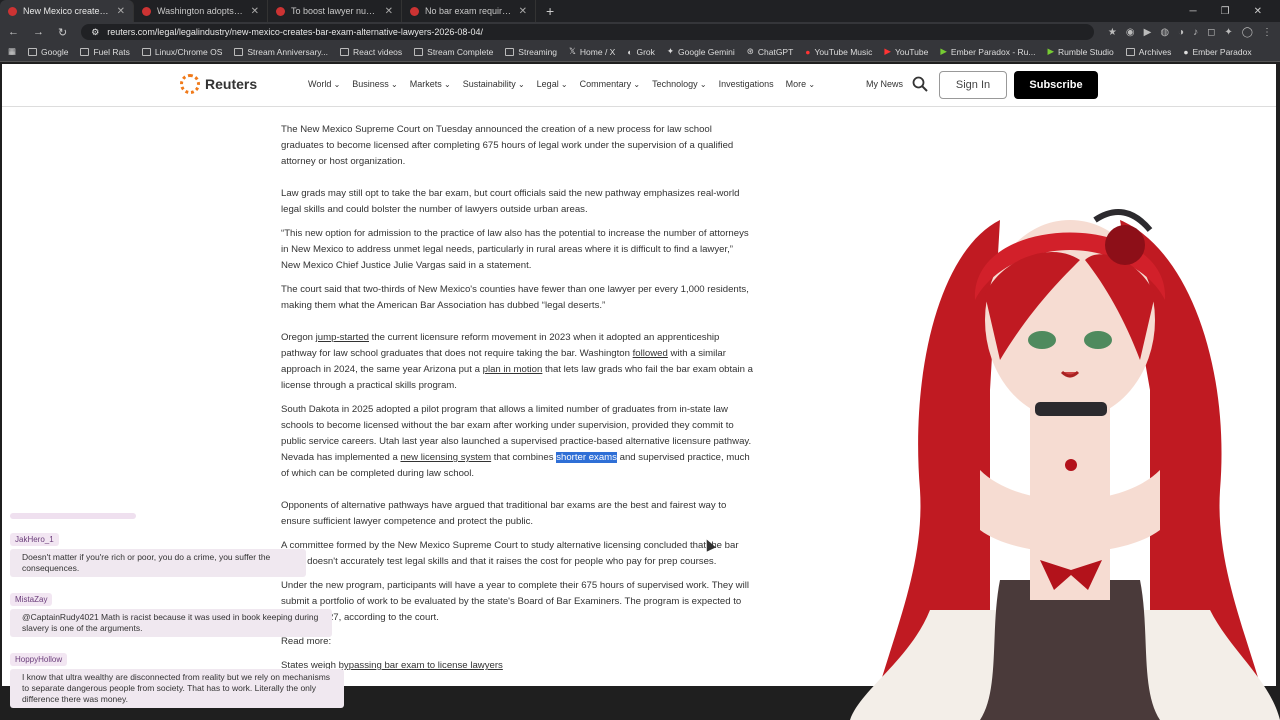 The image size is (1280, 720). Describe the element at coordinates (973, 85) in the screenshot. I see `sign-in-button: Sign In` at that location.